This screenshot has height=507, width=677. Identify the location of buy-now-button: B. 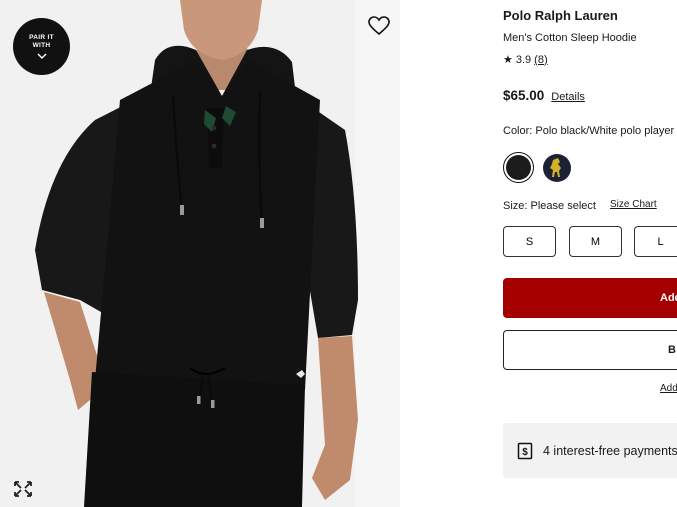
(590, 350).